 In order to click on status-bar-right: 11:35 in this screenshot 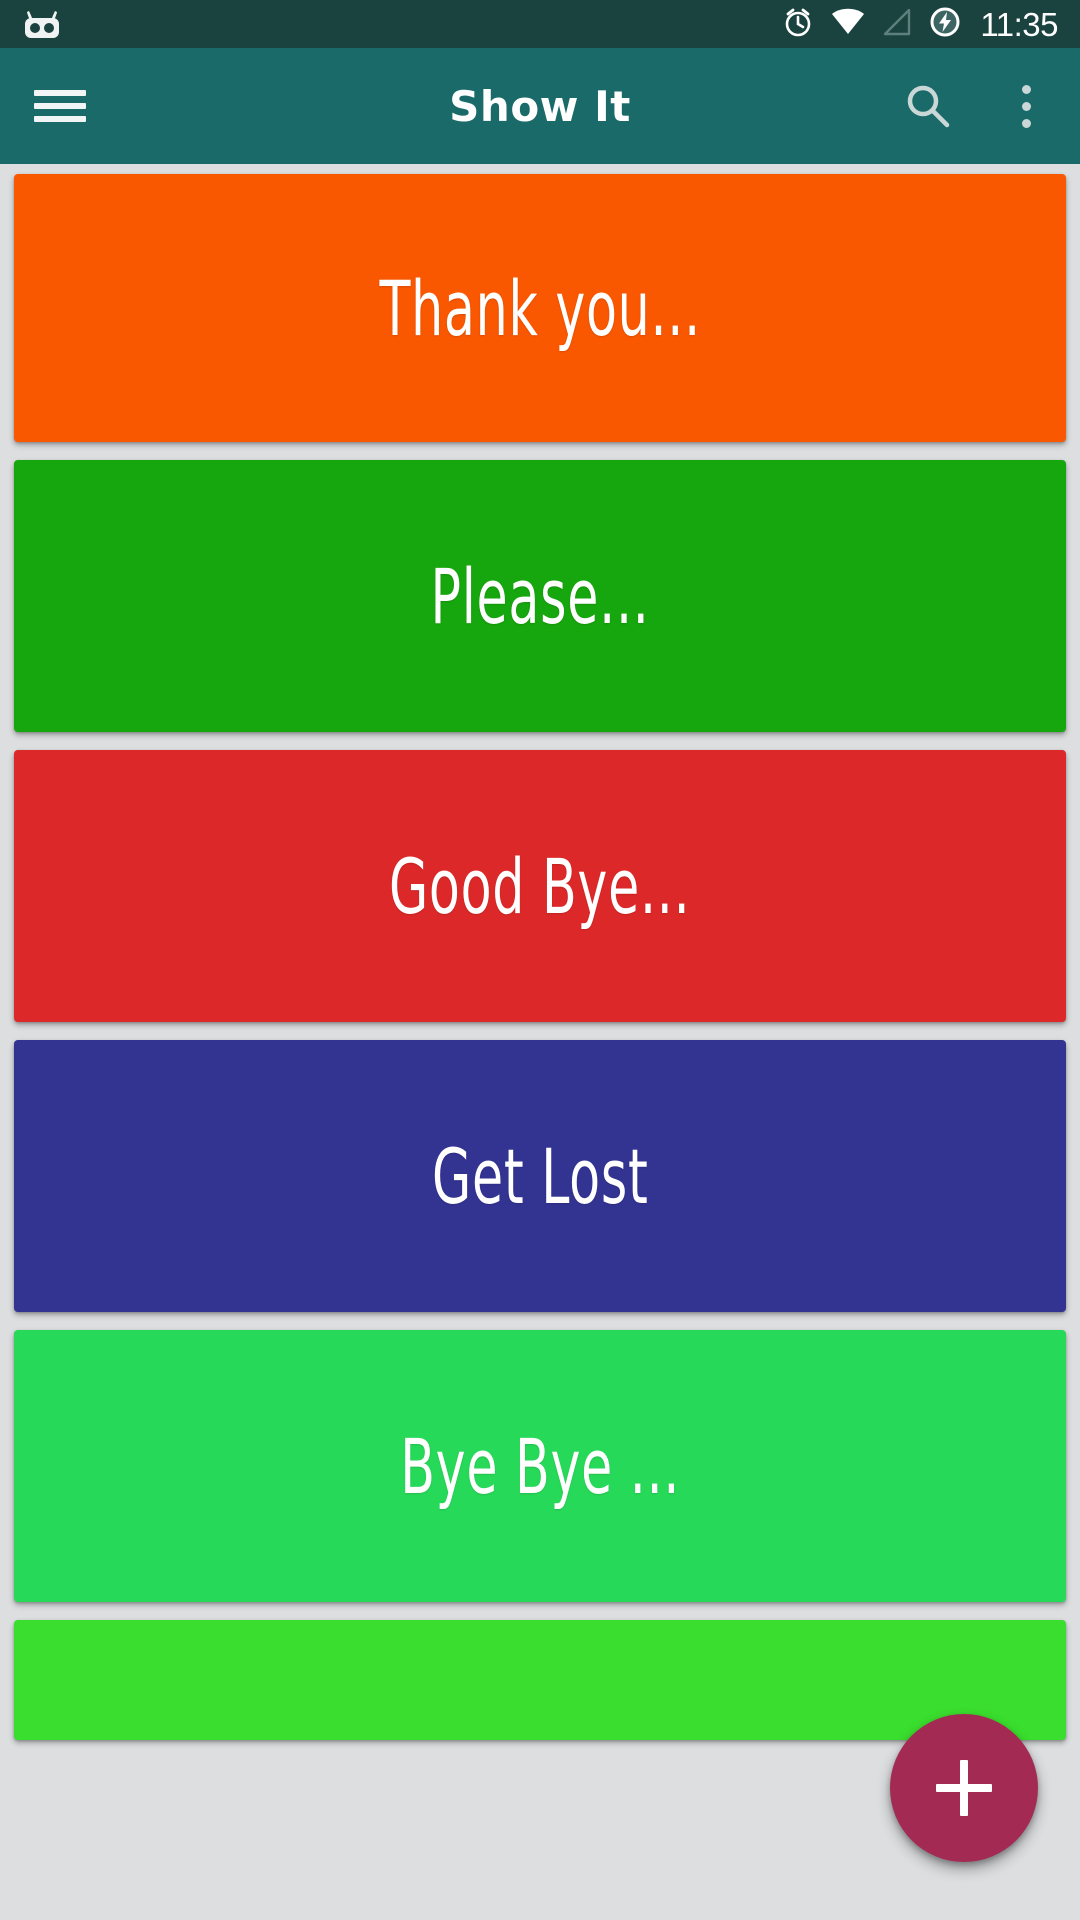, I will do `click(920, 24)`.